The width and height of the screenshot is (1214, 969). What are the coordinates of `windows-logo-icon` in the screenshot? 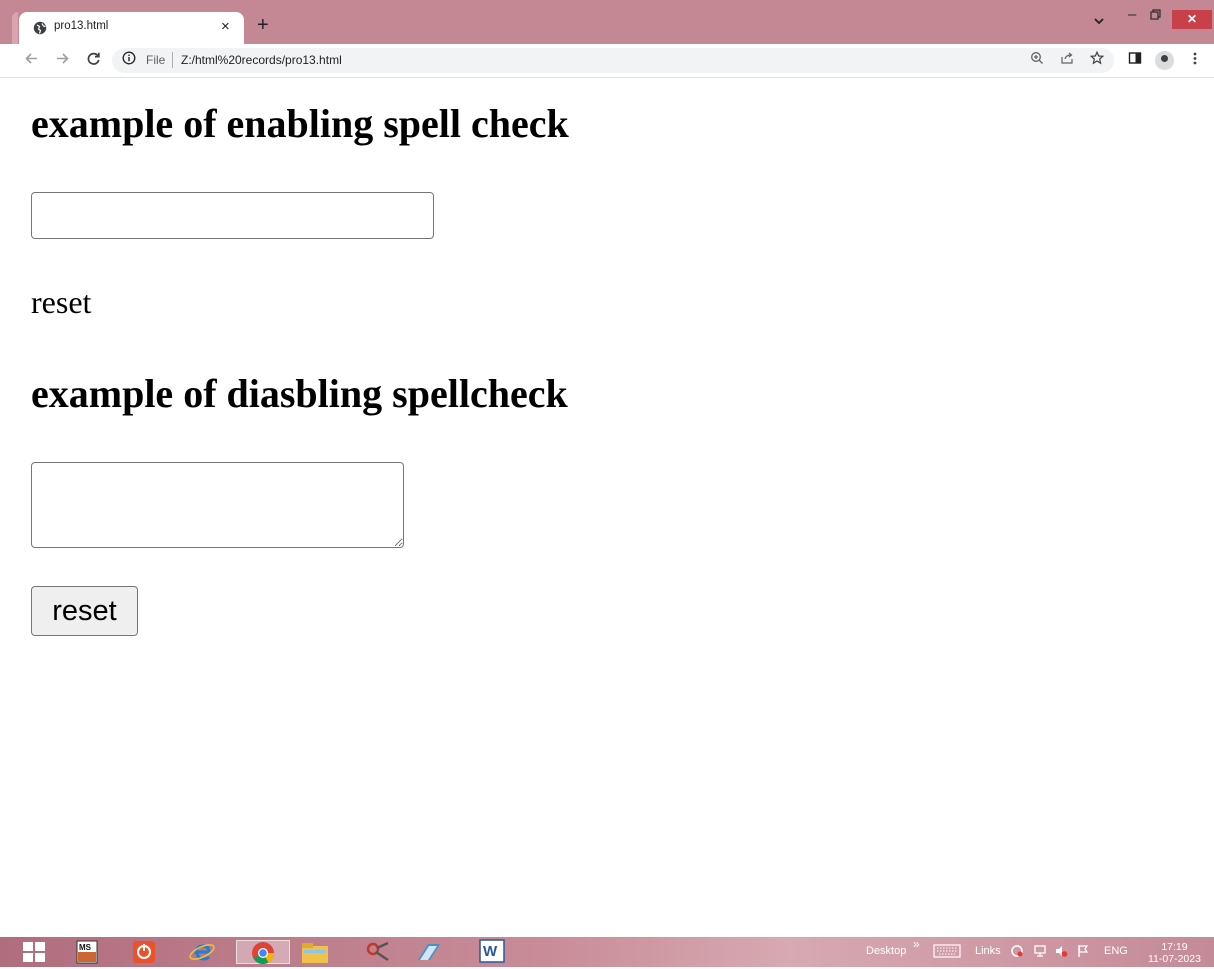 It's located at (34, 952).